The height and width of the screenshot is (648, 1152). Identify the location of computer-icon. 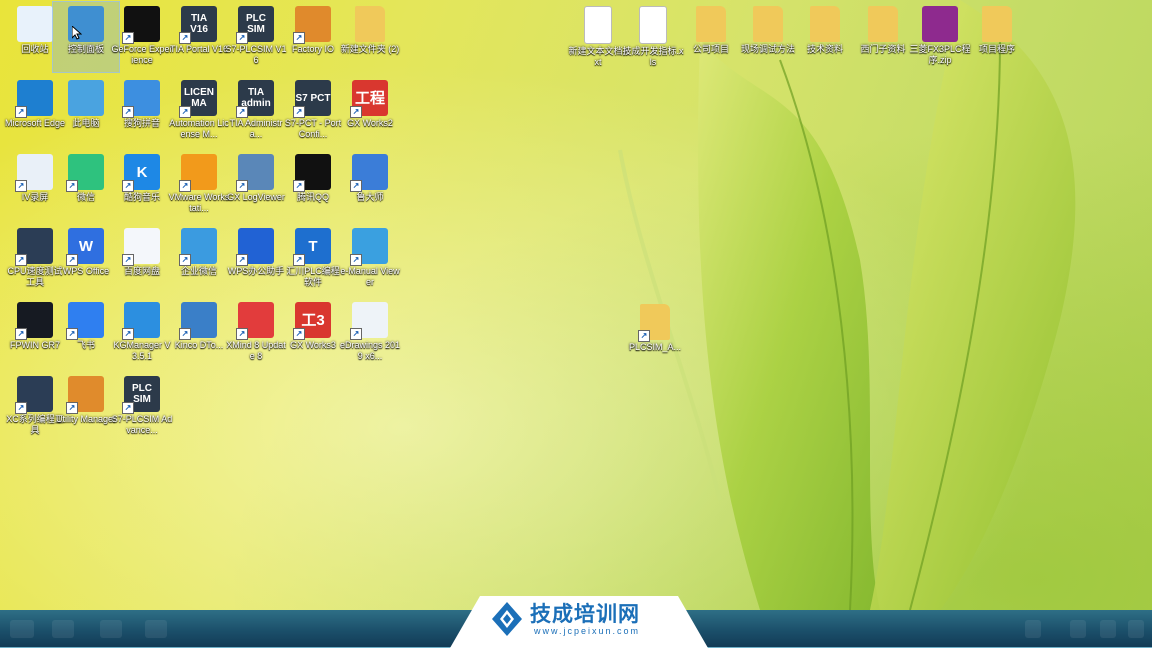
(86, 98).